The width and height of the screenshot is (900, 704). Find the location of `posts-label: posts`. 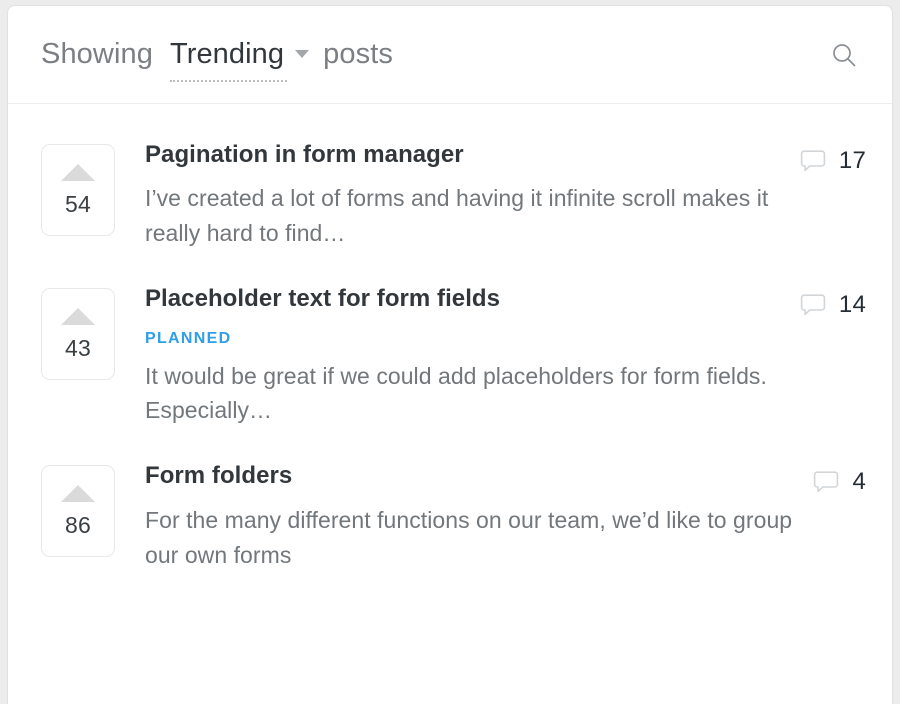

posts-label: posts is located at coordinates (358, 54).